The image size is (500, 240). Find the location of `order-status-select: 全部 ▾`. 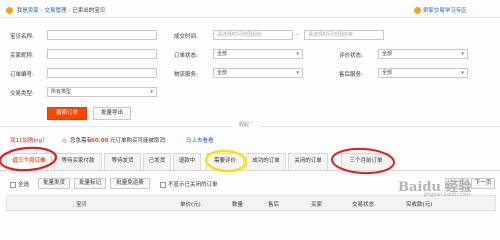

order-status-select: 全部 ▾ is located at coordinates (258, 54).